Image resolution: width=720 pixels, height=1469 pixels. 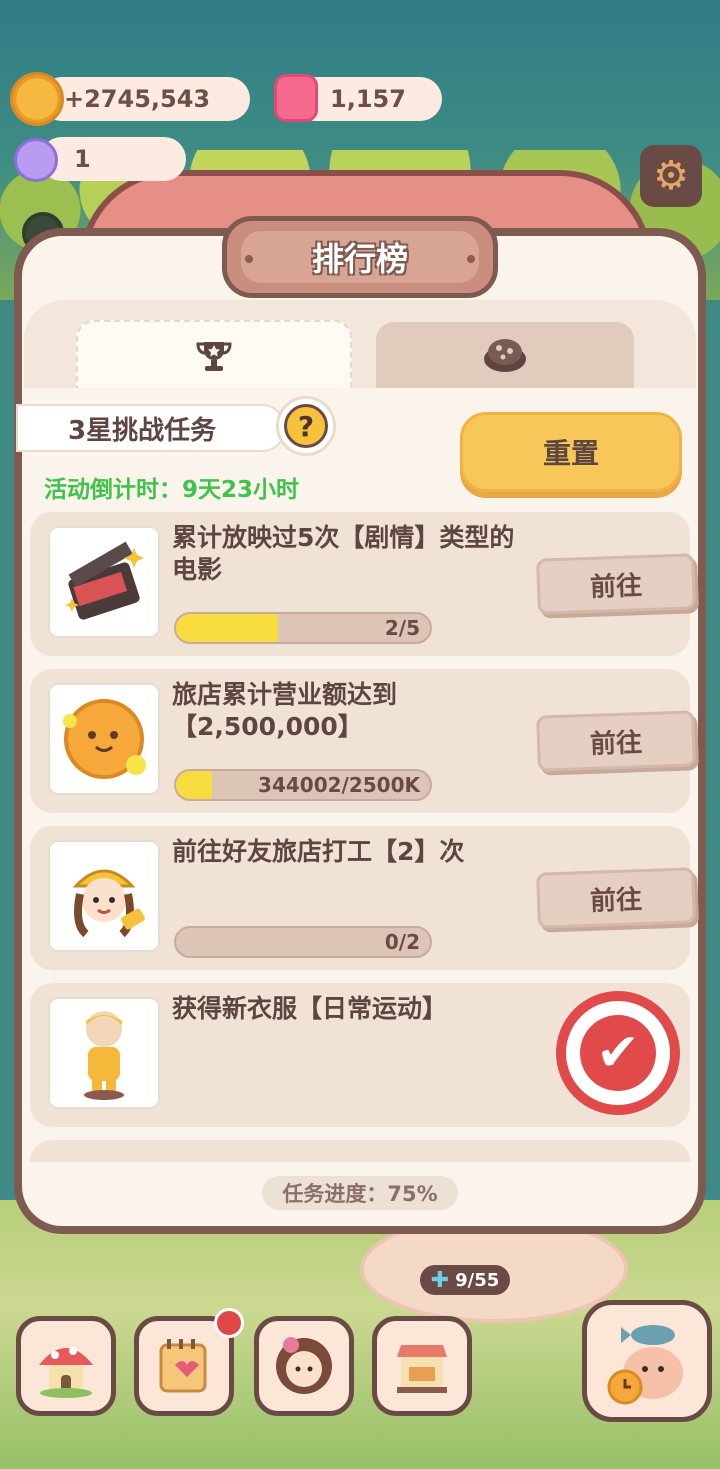 I want to click on coins-bar: +2745,543, so click(x=145, y=99).